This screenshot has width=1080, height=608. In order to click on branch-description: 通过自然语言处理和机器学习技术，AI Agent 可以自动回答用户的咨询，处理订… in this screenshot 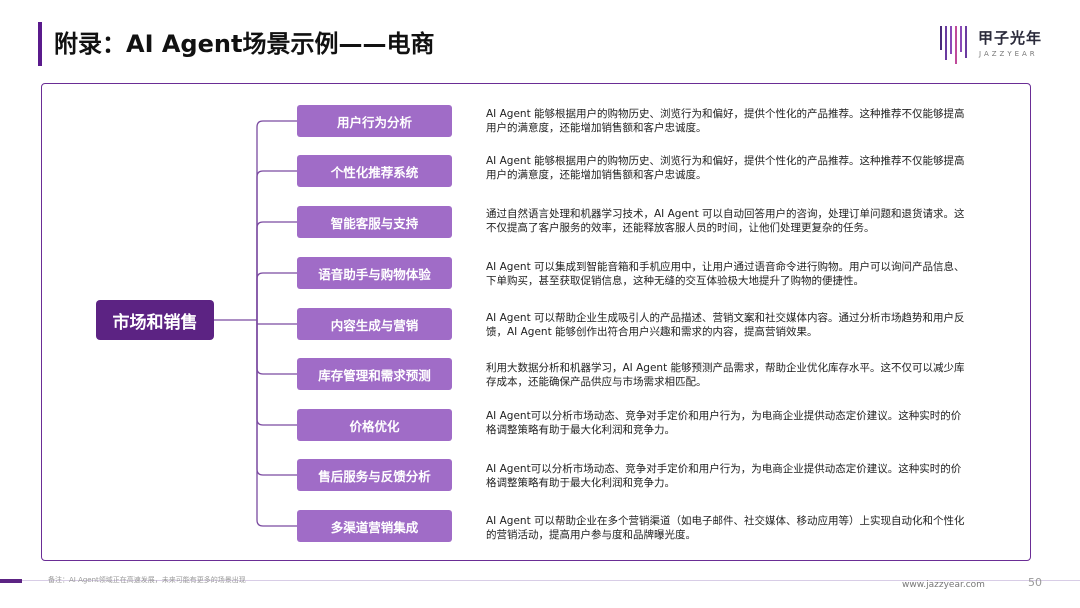, I will do `click(725, 221)`.